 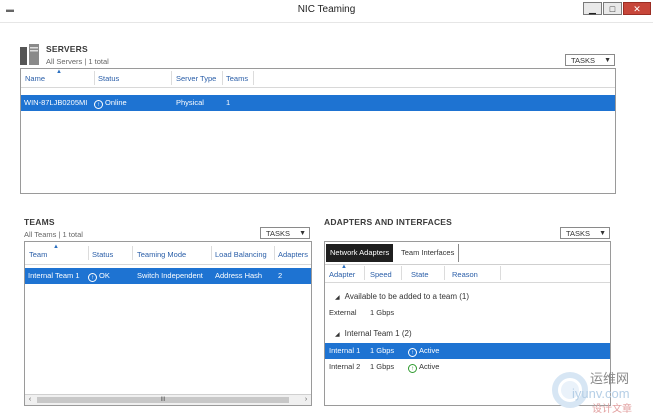 What do you see at coordinates (239, 275) in the screenshot?
I see `team-load-balancing: Address Hash` at bounding box center [239, 275].